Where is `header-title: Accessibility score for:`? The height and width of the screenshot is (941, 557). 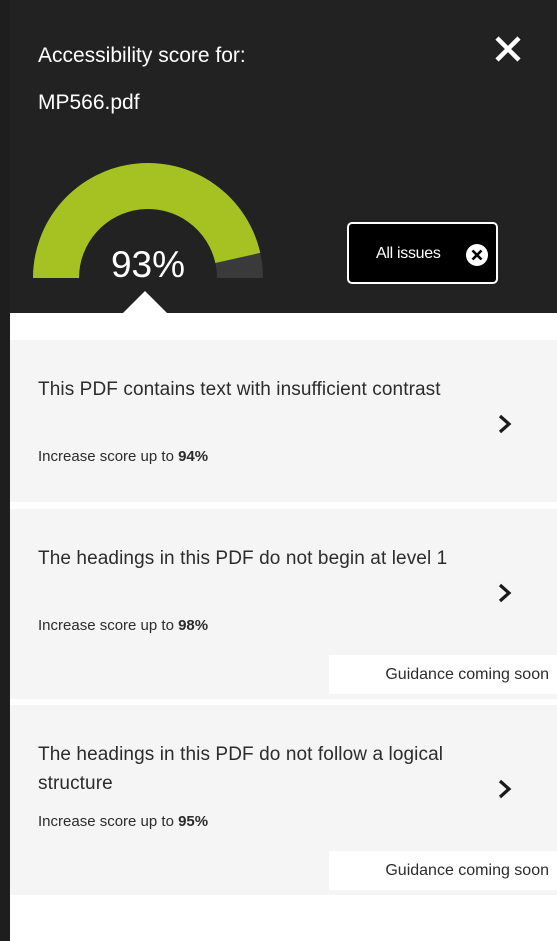 header-title: Accessibility score for: is located at coordinates (142, 55).